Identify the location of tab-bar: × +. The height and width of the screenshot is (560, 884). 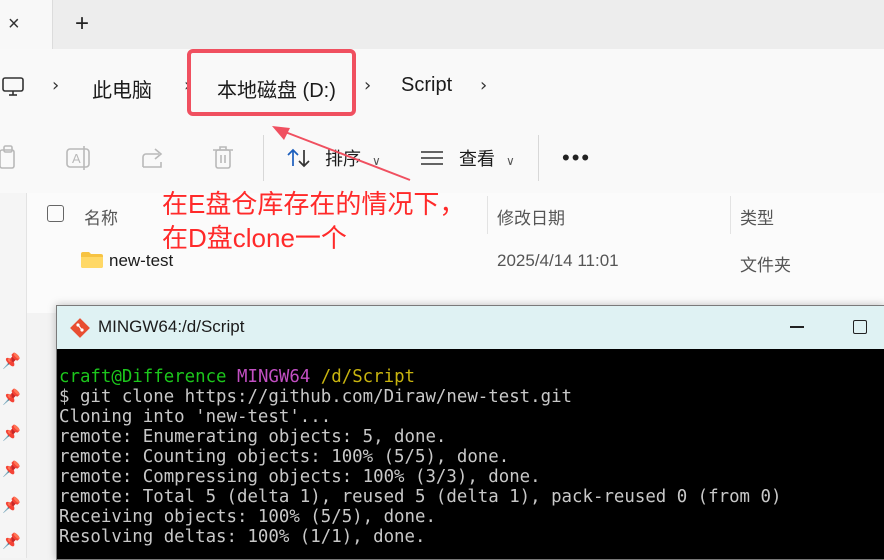
(442, 24).